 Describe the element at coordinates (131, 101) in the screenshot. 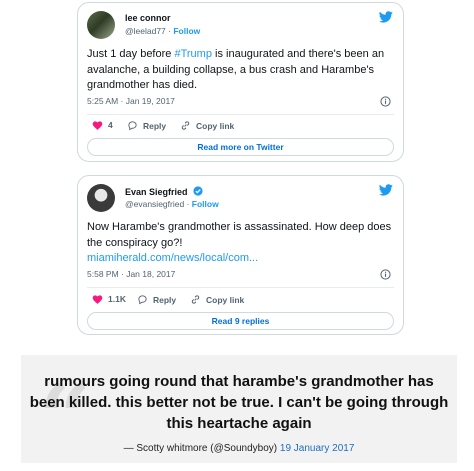

I see `timestamp: 5:25 AM · Jan 19, 2017` at that location.